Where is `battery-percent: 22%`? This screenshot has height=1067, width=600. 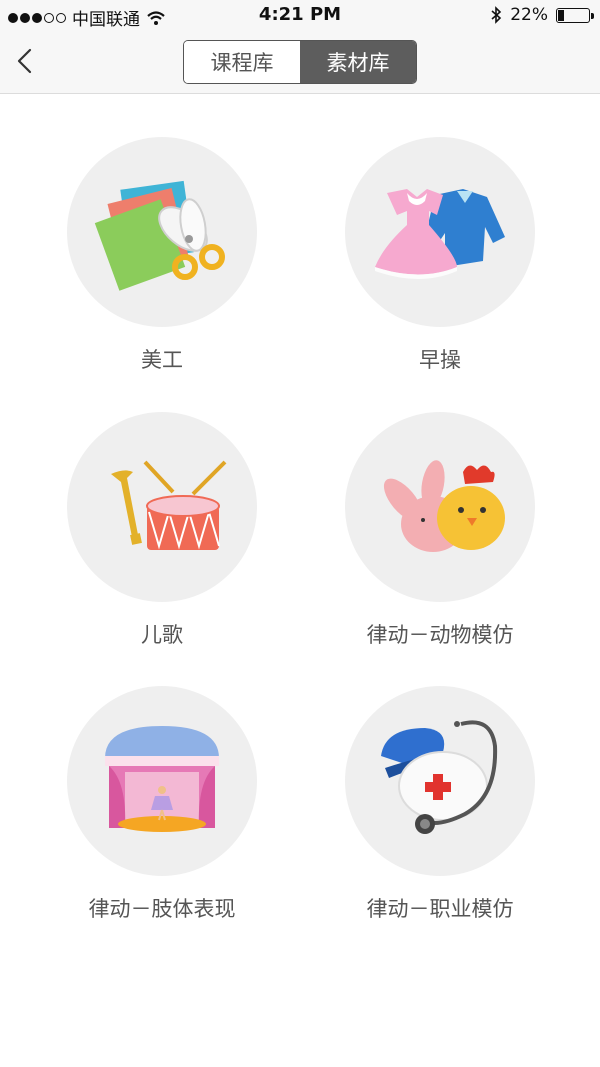 battery-percent: 22% is located at coordinates (529, 15).